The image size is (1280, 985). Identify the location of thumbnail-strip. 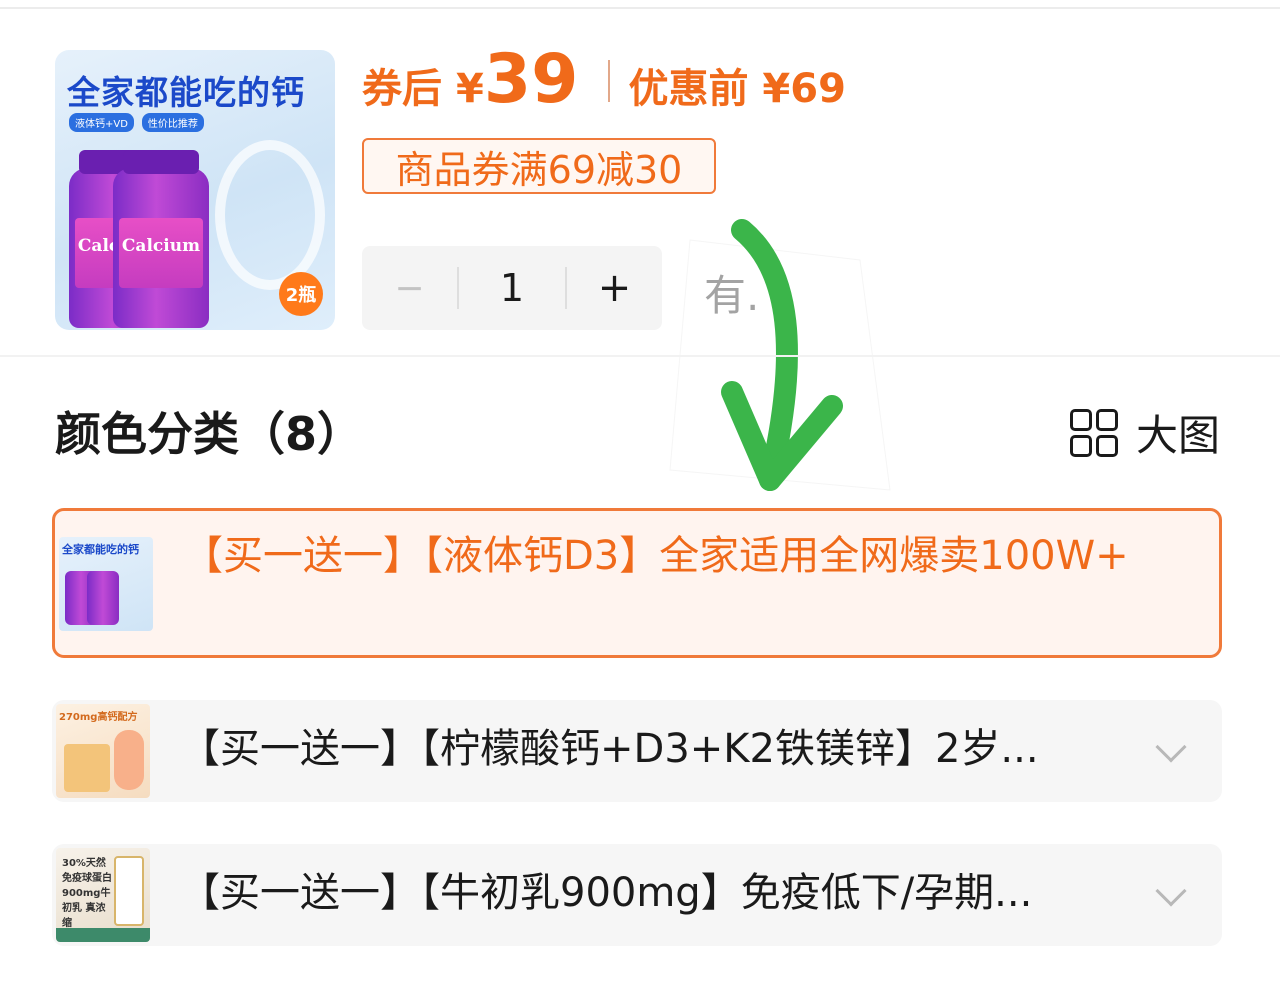
(103, 935).